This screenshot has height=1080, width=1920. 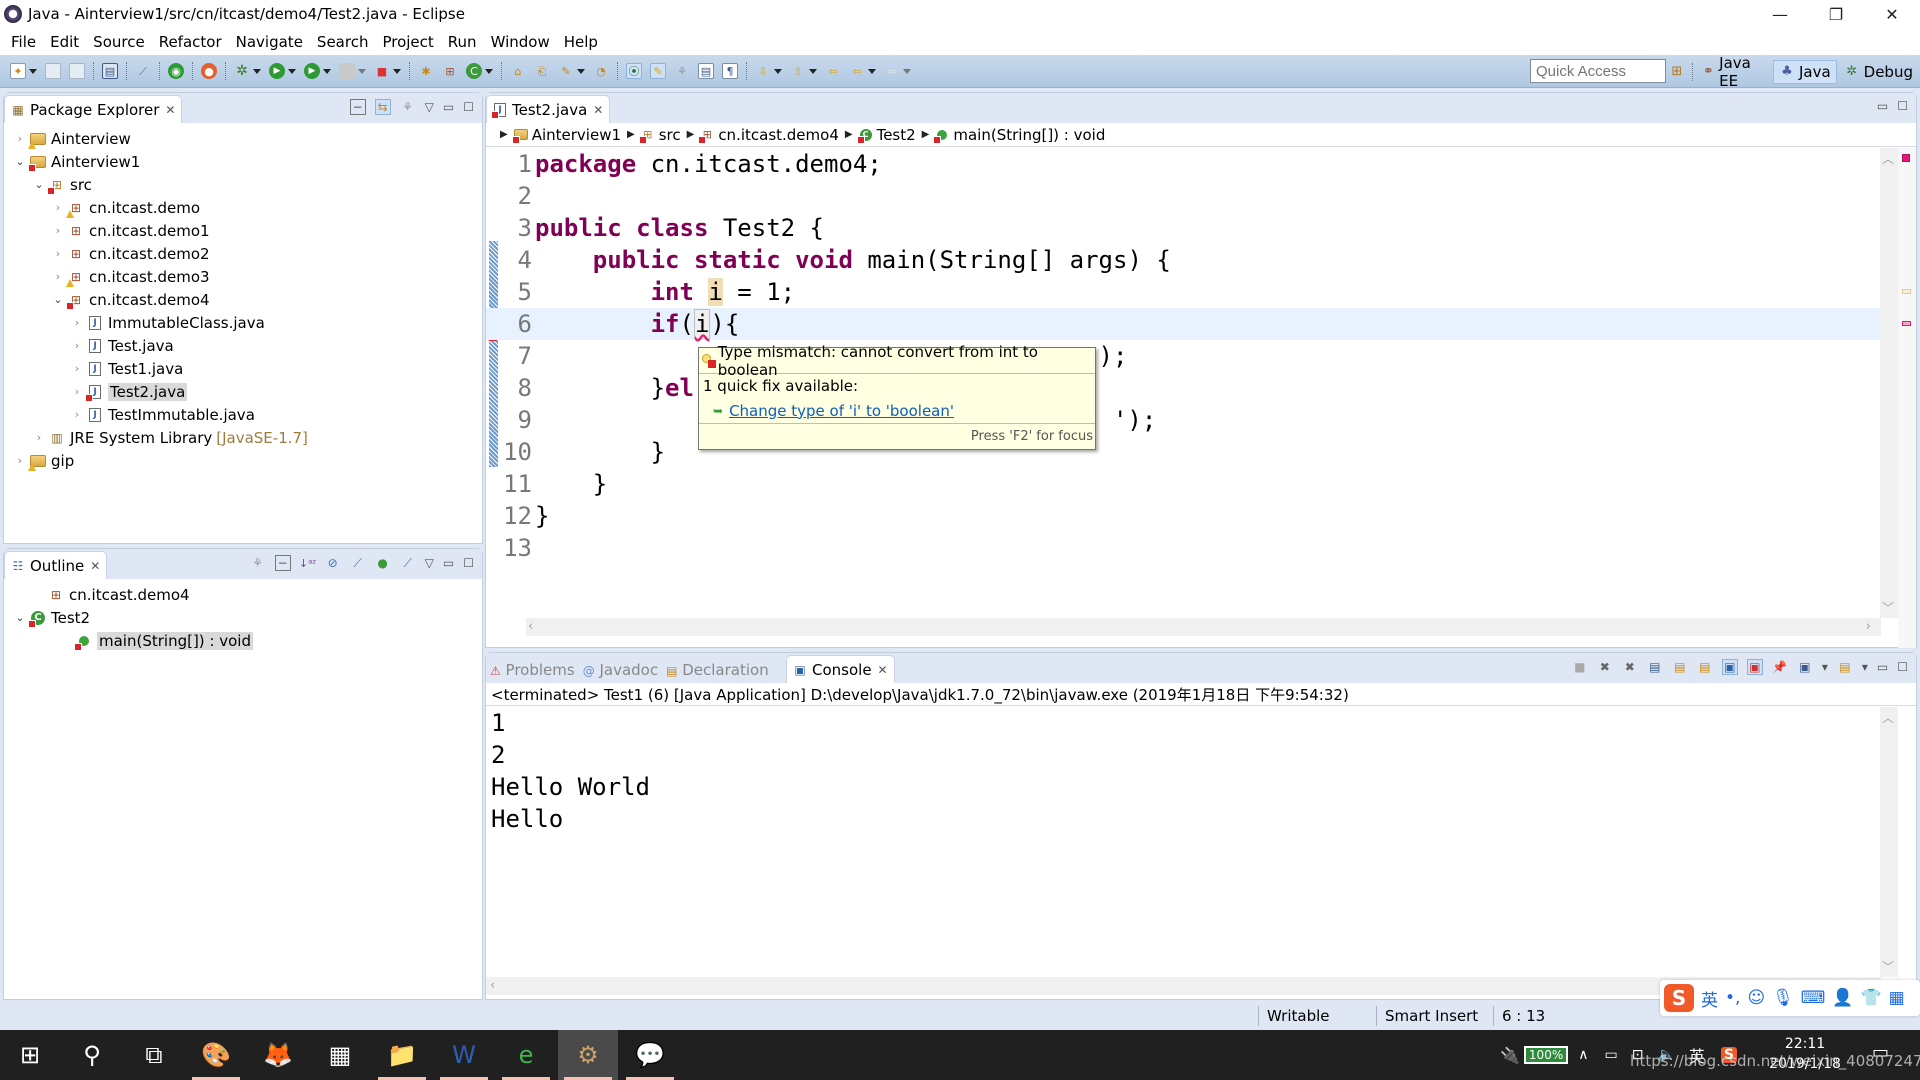 I want to click on skip-breakpoints-icon: ⟋, so click(x=143, y=71).